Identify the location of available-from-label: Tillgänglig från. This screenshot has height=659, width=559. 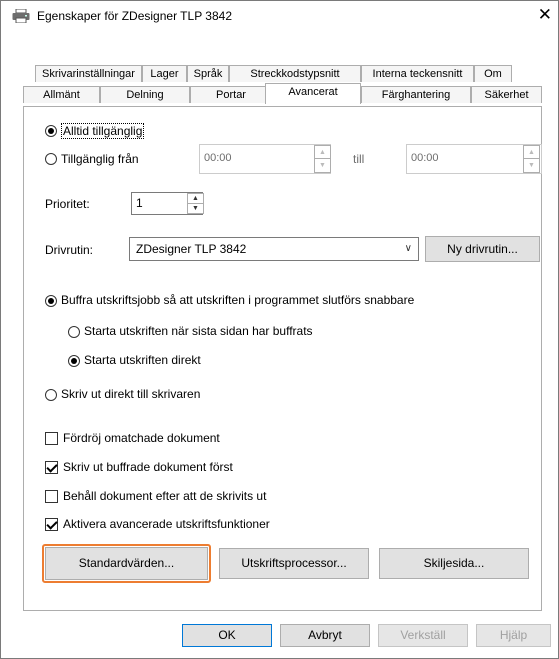
(100, 159).